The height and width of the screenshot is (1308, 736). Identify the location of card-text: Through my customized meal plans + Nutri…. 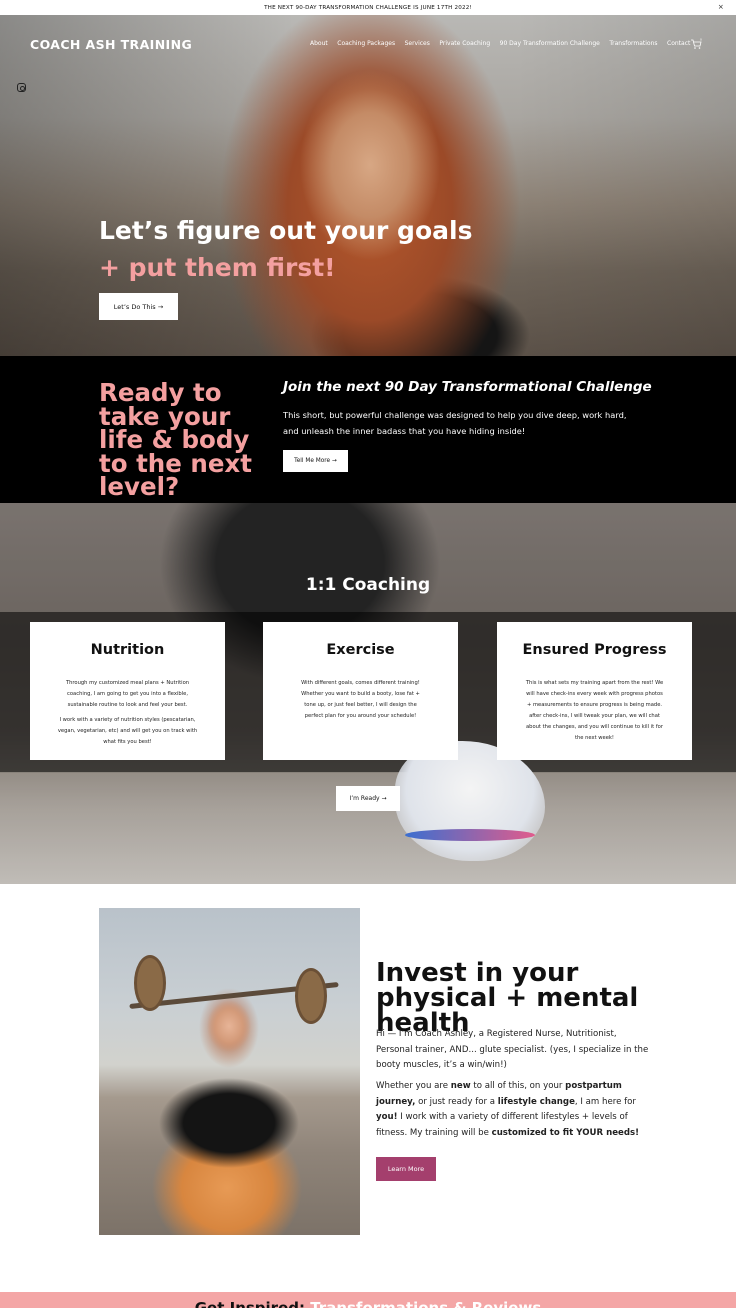
(127, 694).